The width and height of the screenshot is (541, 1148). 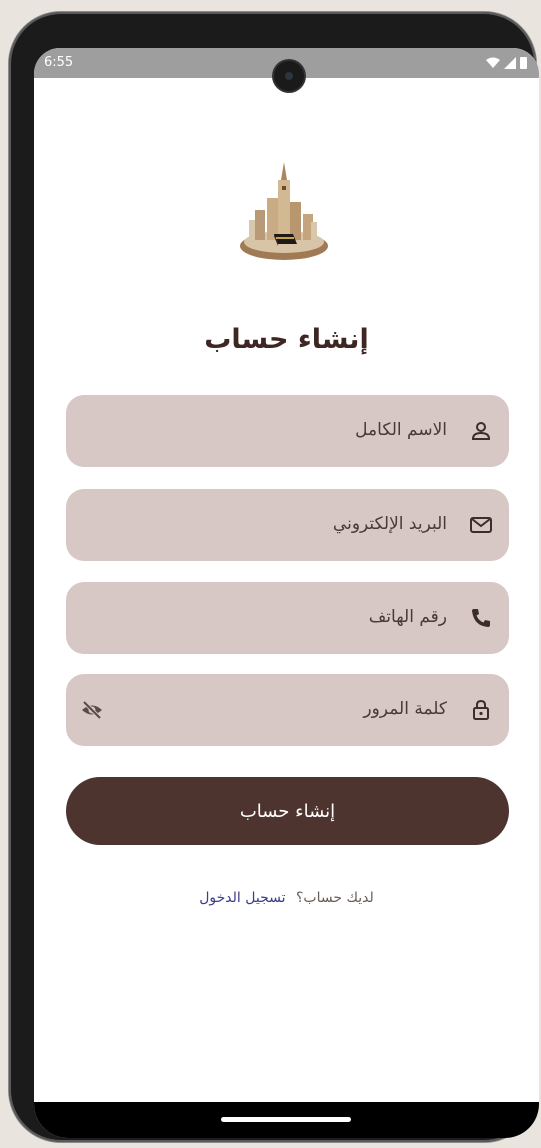 I want to click on mail-icon, so click(x=481, y=525).